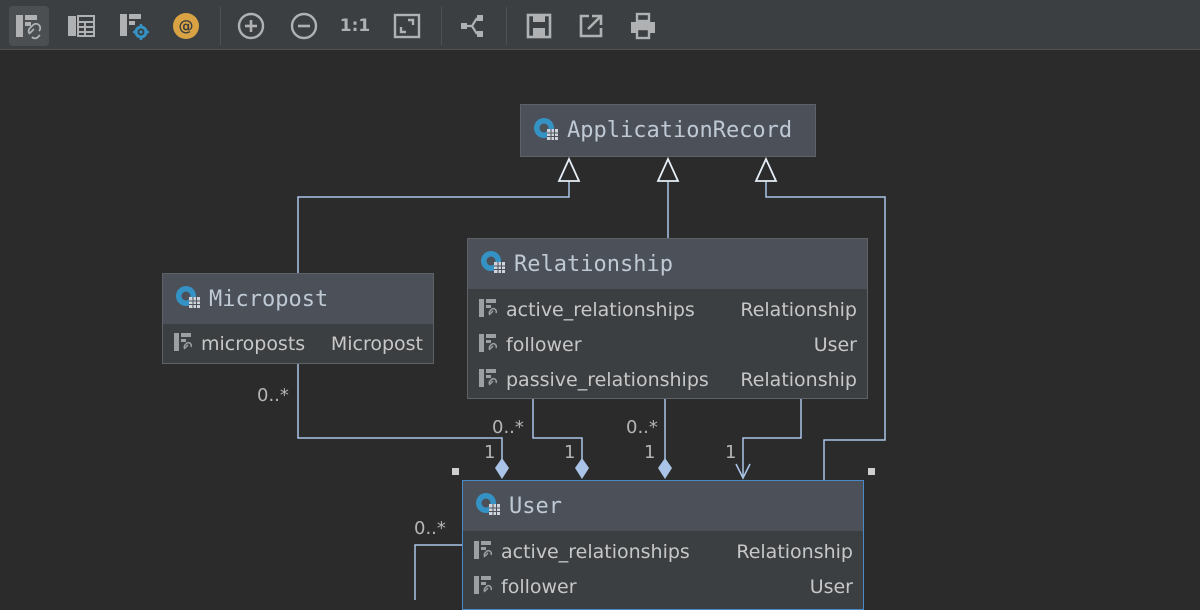 This screenshot has width=1200, height=610. I want to click on layout-button, so click(472, 26).